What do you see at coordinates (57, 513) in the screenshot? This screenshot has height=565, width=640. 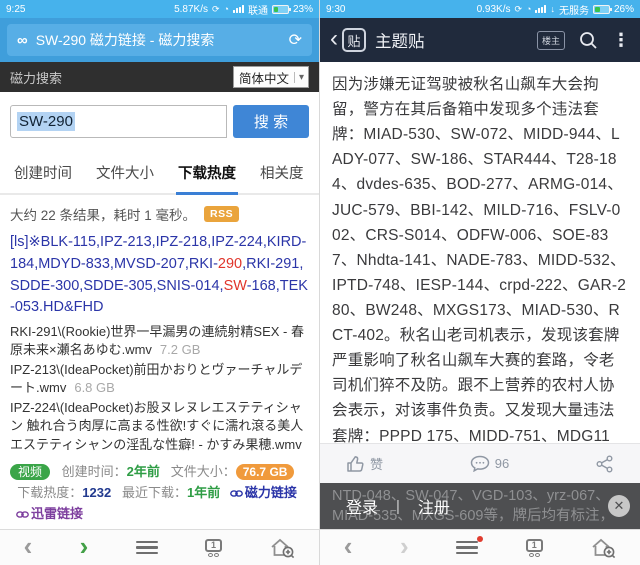 I see `thunder-link-label: 迅雷链接` at bounding box center [57, 513].